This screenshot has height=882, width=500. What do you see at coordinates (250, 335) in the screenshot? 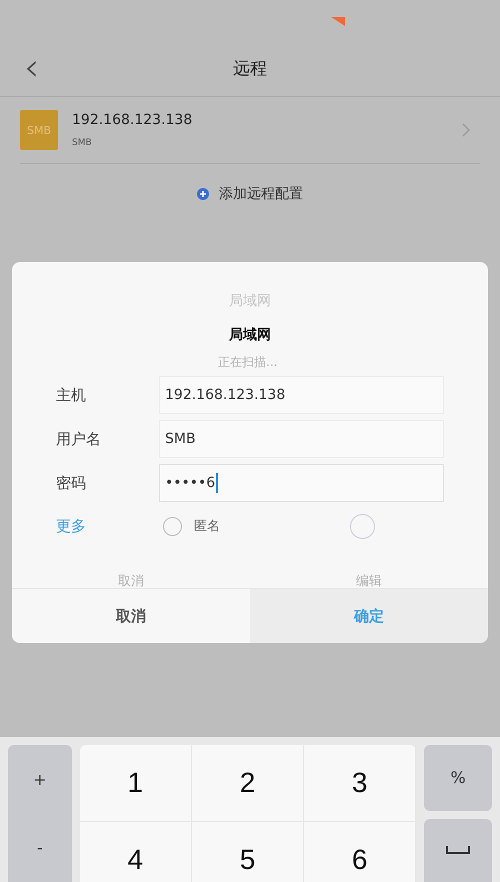
I see `dialog-title: 局域网` at bounding box center [250, 335].